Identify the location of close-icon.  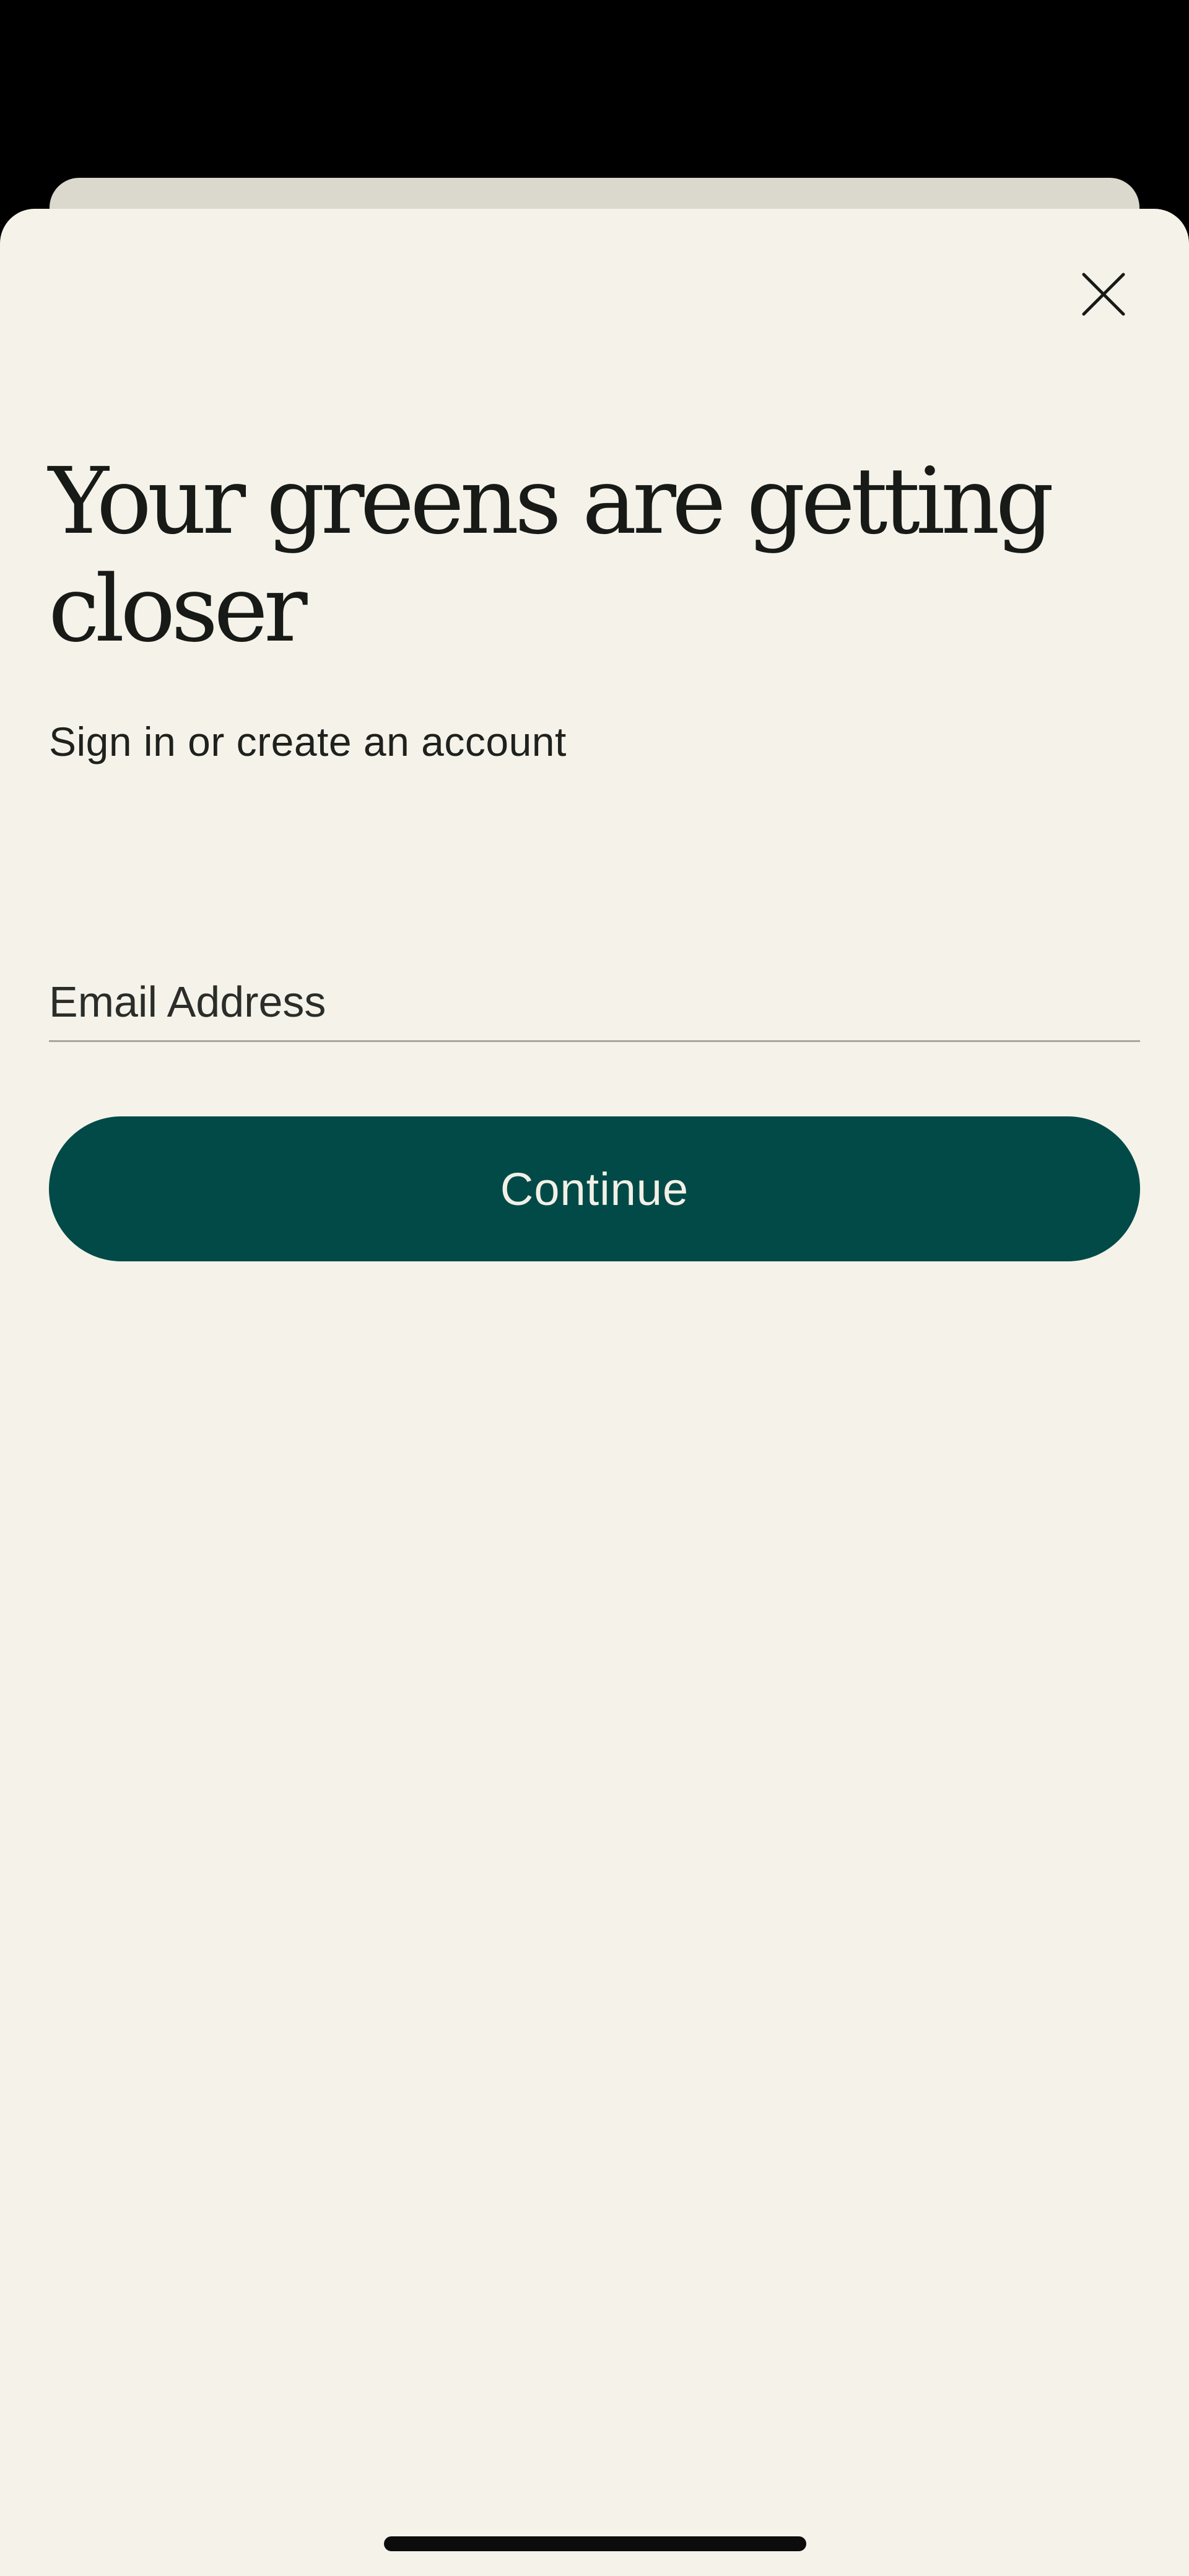
(1103, 294).